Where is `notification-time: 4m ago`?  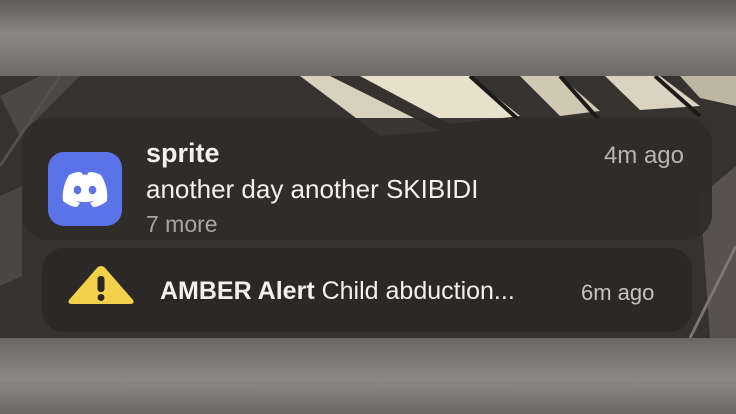 notification-time: 4m ago is located at coordinates (643, 155).